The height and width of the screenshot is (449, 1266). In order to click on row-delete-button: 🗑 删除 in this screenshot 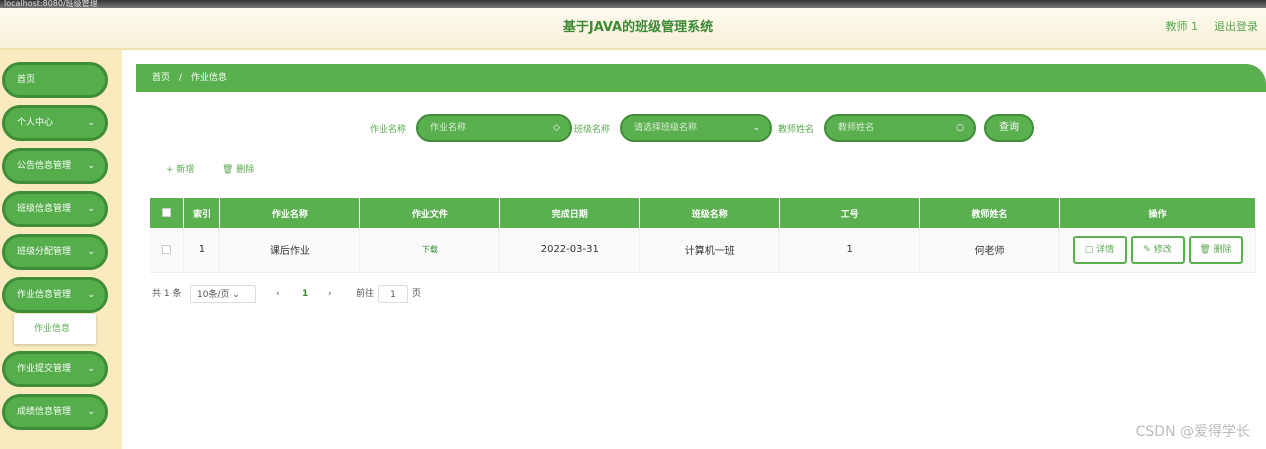, I will do `click(1215, 249)`.